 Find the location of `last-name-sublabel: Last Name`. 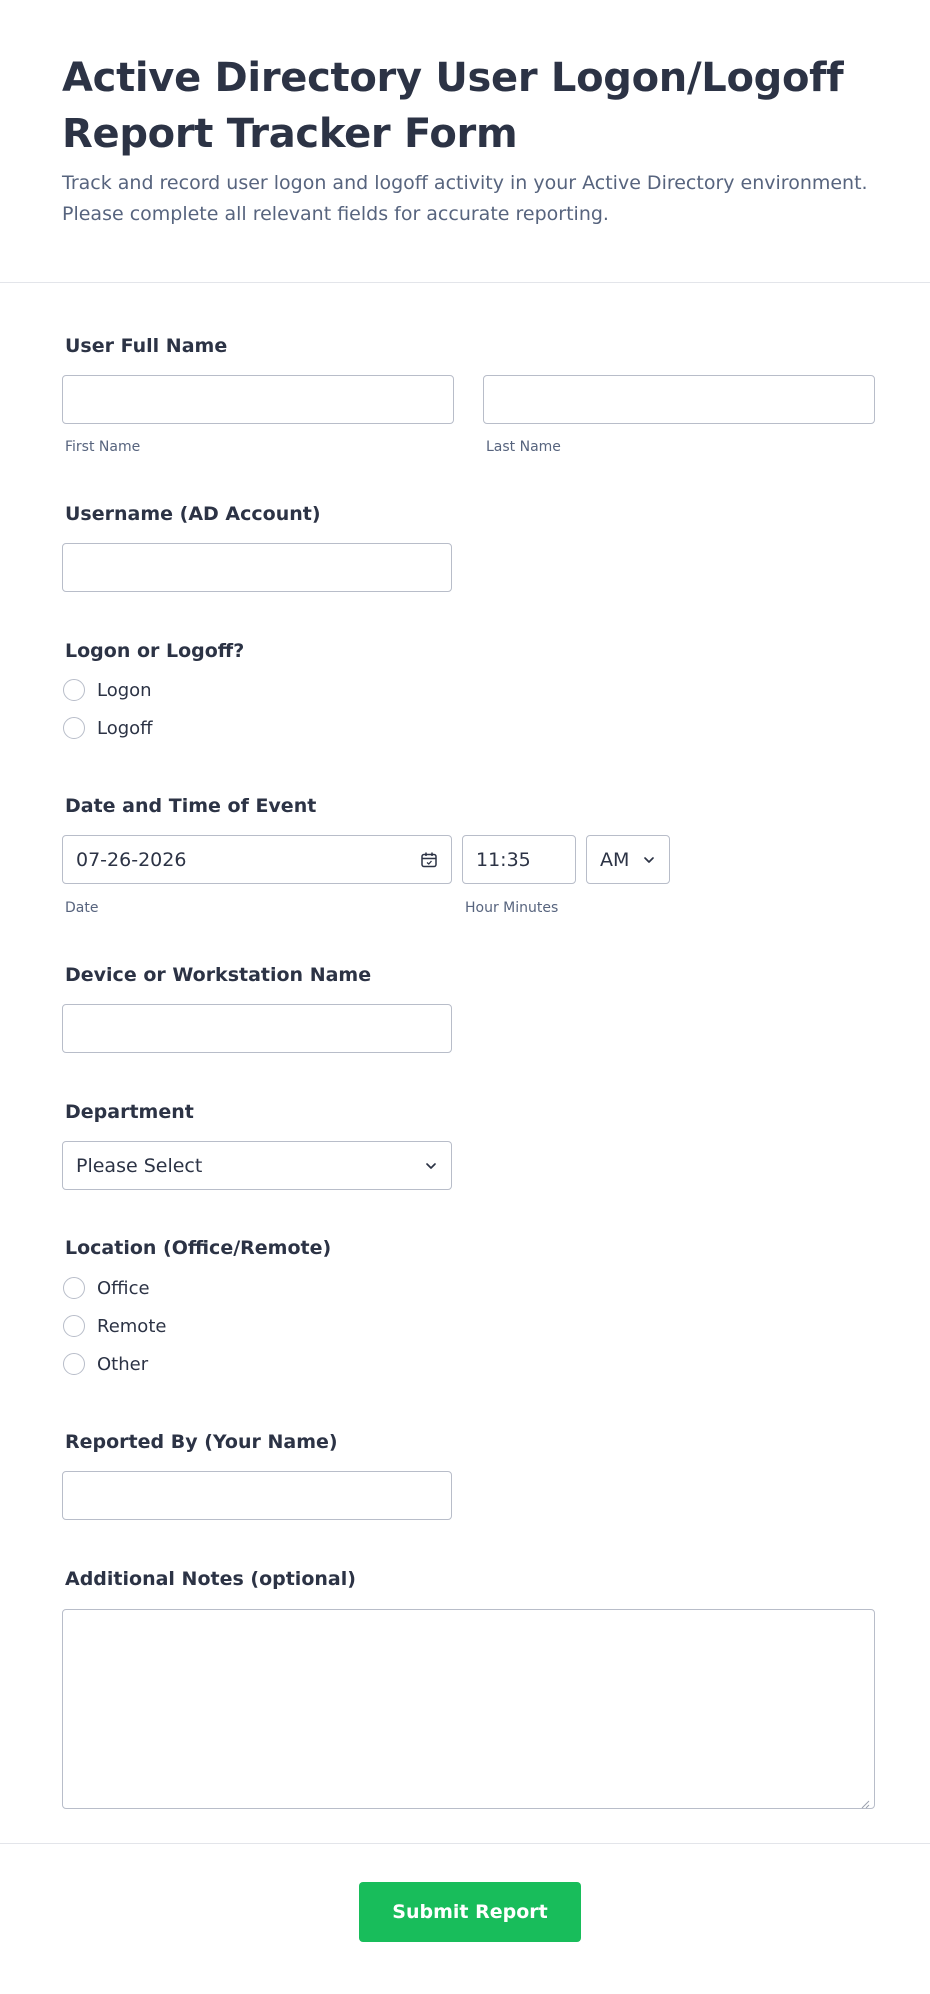

last-name-sublabel: Last Name is located at coordinates (523, 447).